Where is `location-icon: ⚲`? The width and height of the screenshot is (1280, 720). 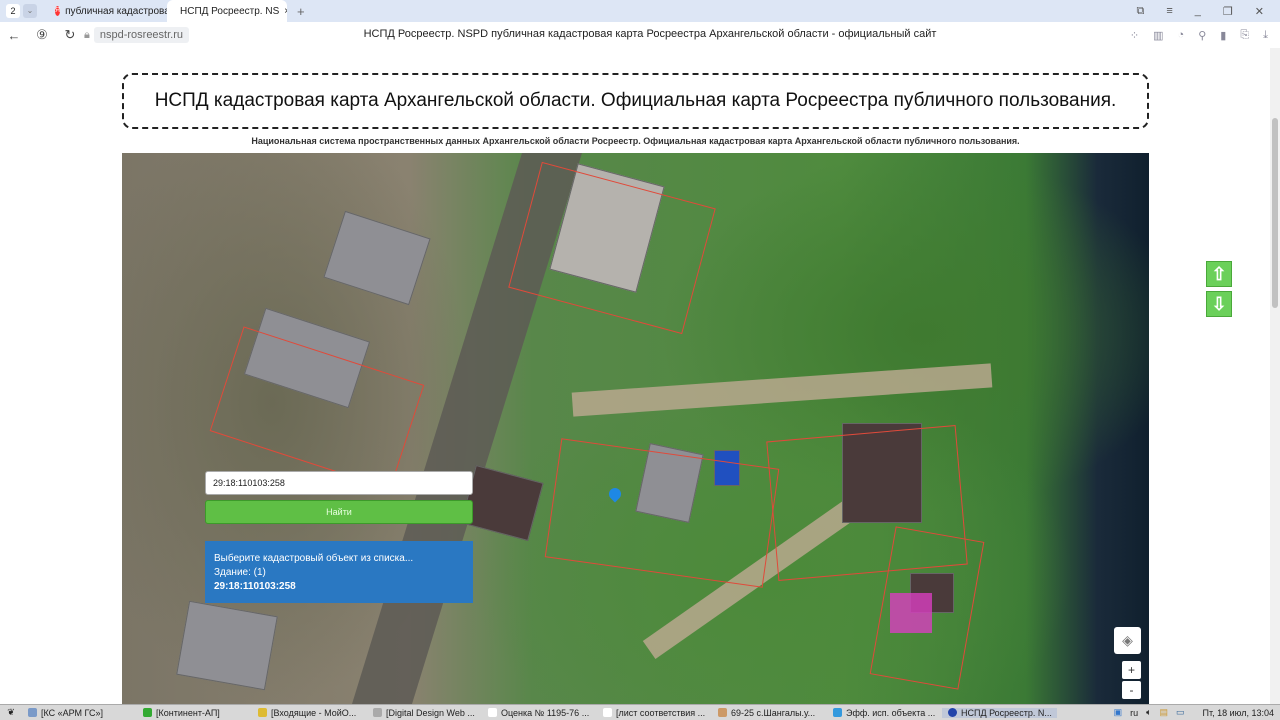
location-icon: ⚲ is located at coordinates (1202, 35).